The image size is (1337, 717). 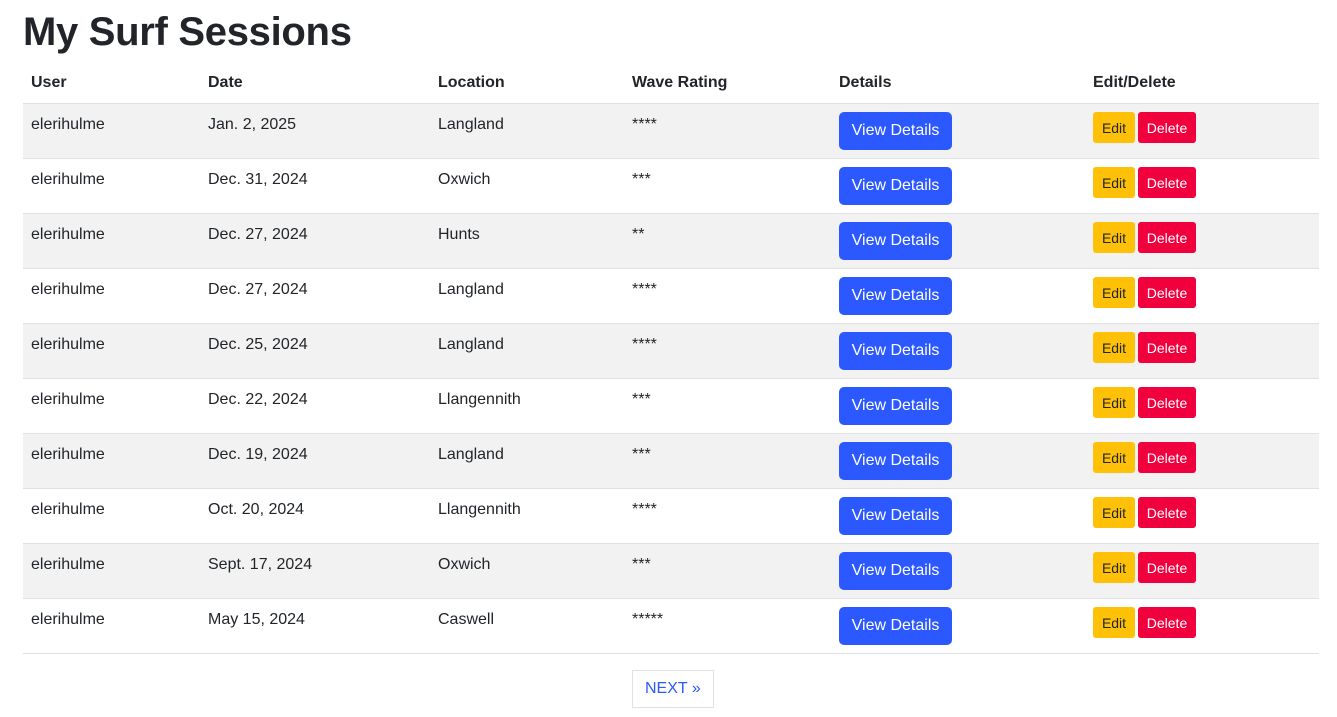 What do you see at coordinates (466, 619) in the screenshot?
I see `session-location: Caswell` at bounding box center [466, 619].